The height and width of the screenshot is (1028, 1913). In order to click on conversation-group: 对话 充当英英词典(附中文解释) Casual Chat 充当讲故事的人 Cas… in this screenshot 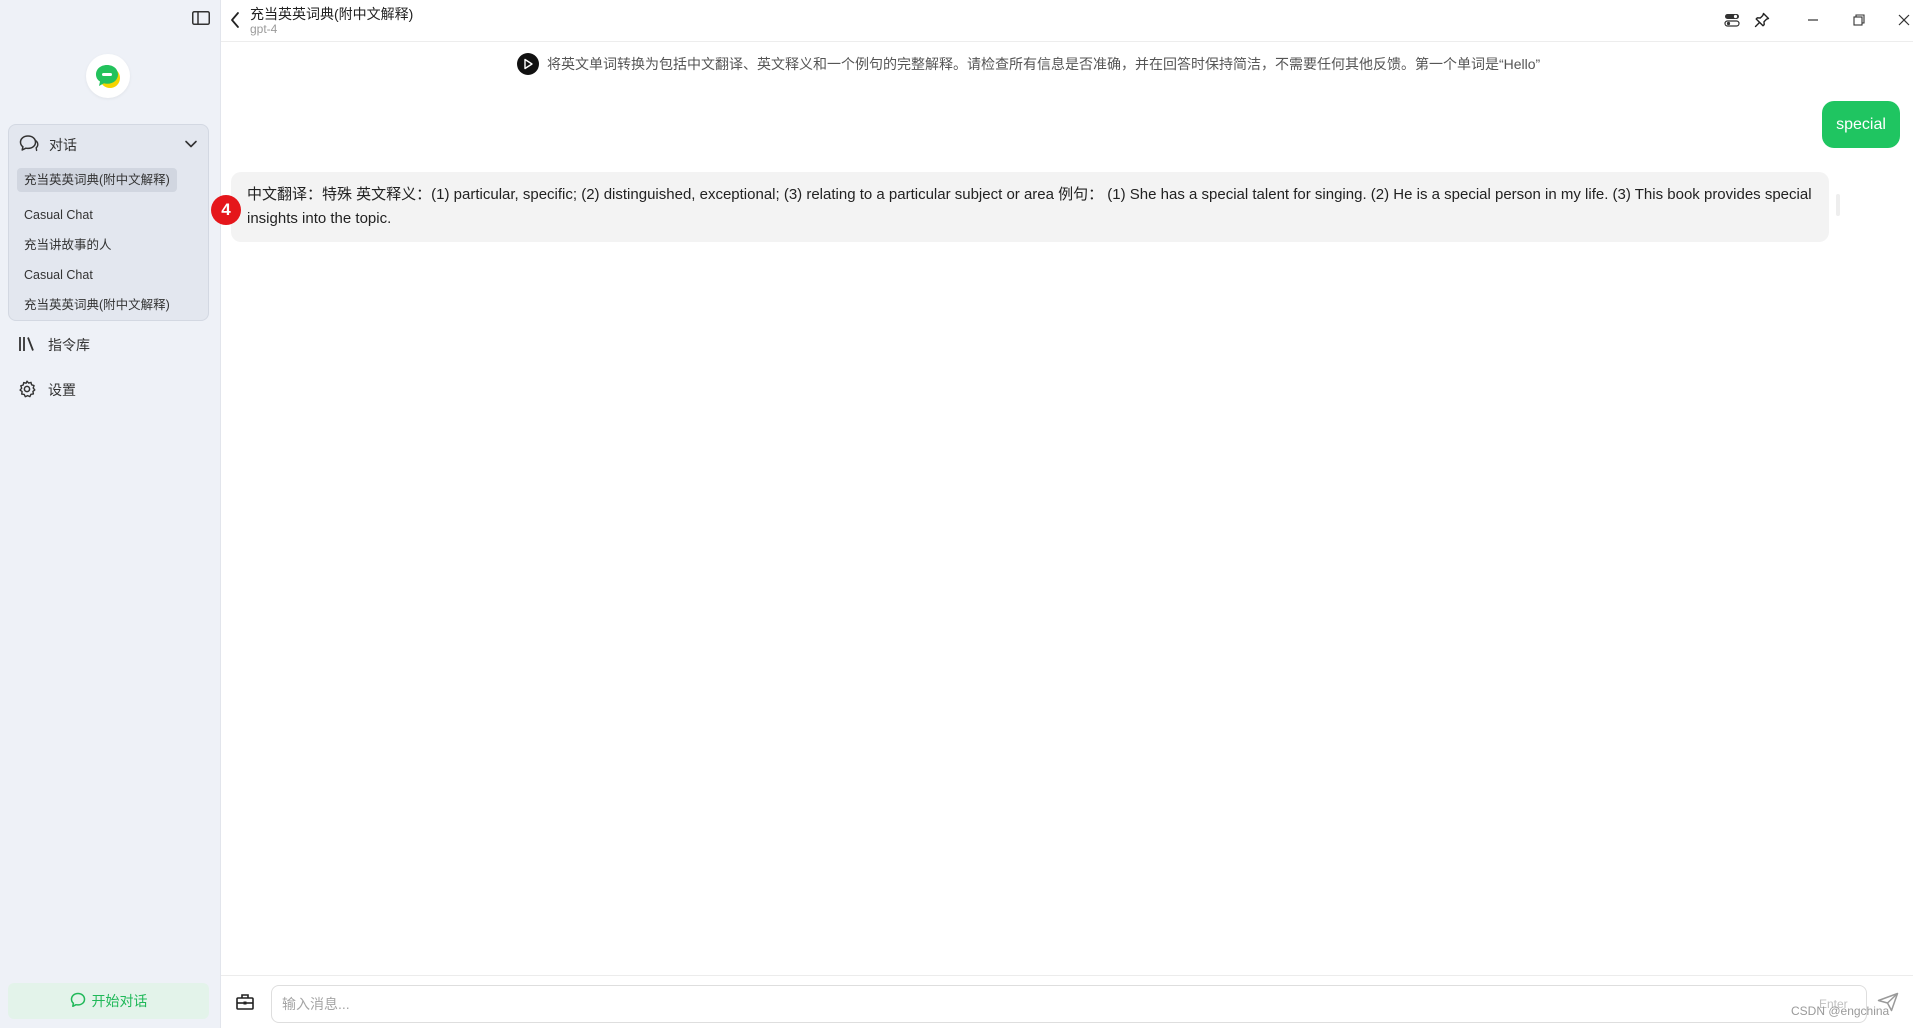, I will do `click(108, 222)`.